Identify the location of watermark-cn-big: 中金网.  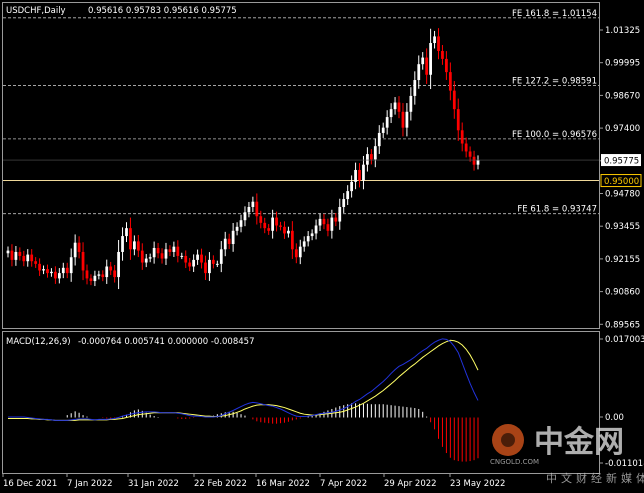
(579, 442).